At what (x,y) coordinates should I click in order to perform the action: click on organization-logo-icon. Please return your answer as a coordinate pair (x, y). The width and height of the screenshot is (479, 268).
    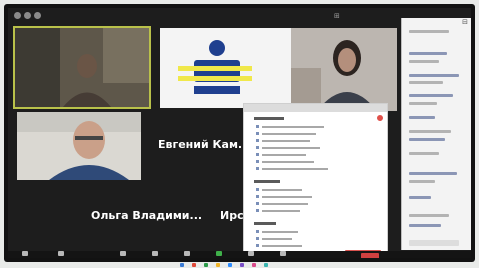
    Looking at the image, I should click on (226, 68).